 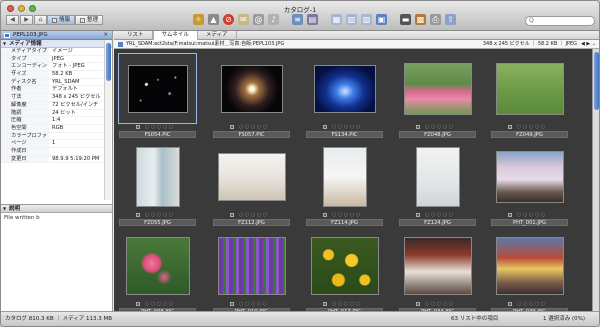 What do you see at coordinates (76, 97) in the screenshot?
I see `metadata-value: 348 x 245 ピクセル` at bounding box center [76, 97].